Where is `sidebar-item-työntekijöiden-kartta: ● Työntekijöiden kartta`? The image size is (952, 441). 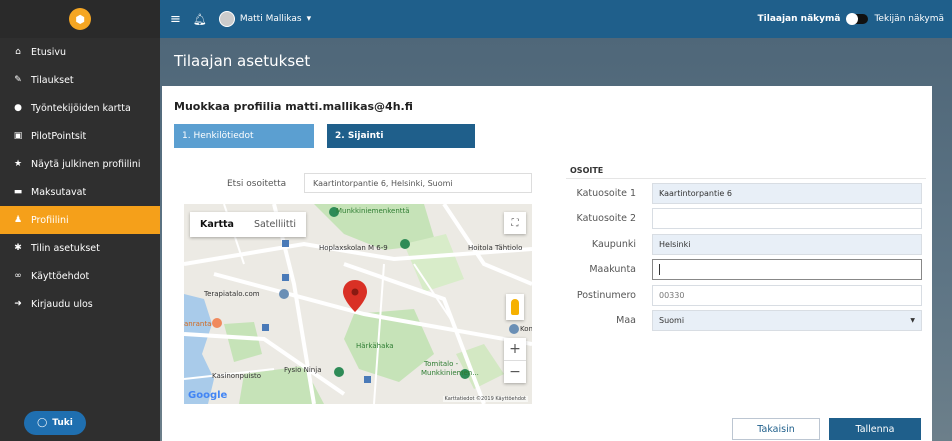 sidebar-item-työntekijöiden-kartta: ● Työntekijöiden kartta is located at coordinates (80, 108).